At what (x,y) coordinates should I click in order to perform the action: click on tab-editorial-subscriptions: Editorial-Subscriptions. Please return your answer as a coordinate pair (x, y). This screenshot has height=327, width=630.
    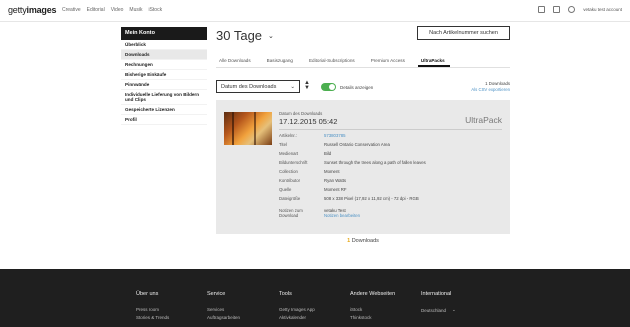
    Looking at the image, I should click on (333, 61).